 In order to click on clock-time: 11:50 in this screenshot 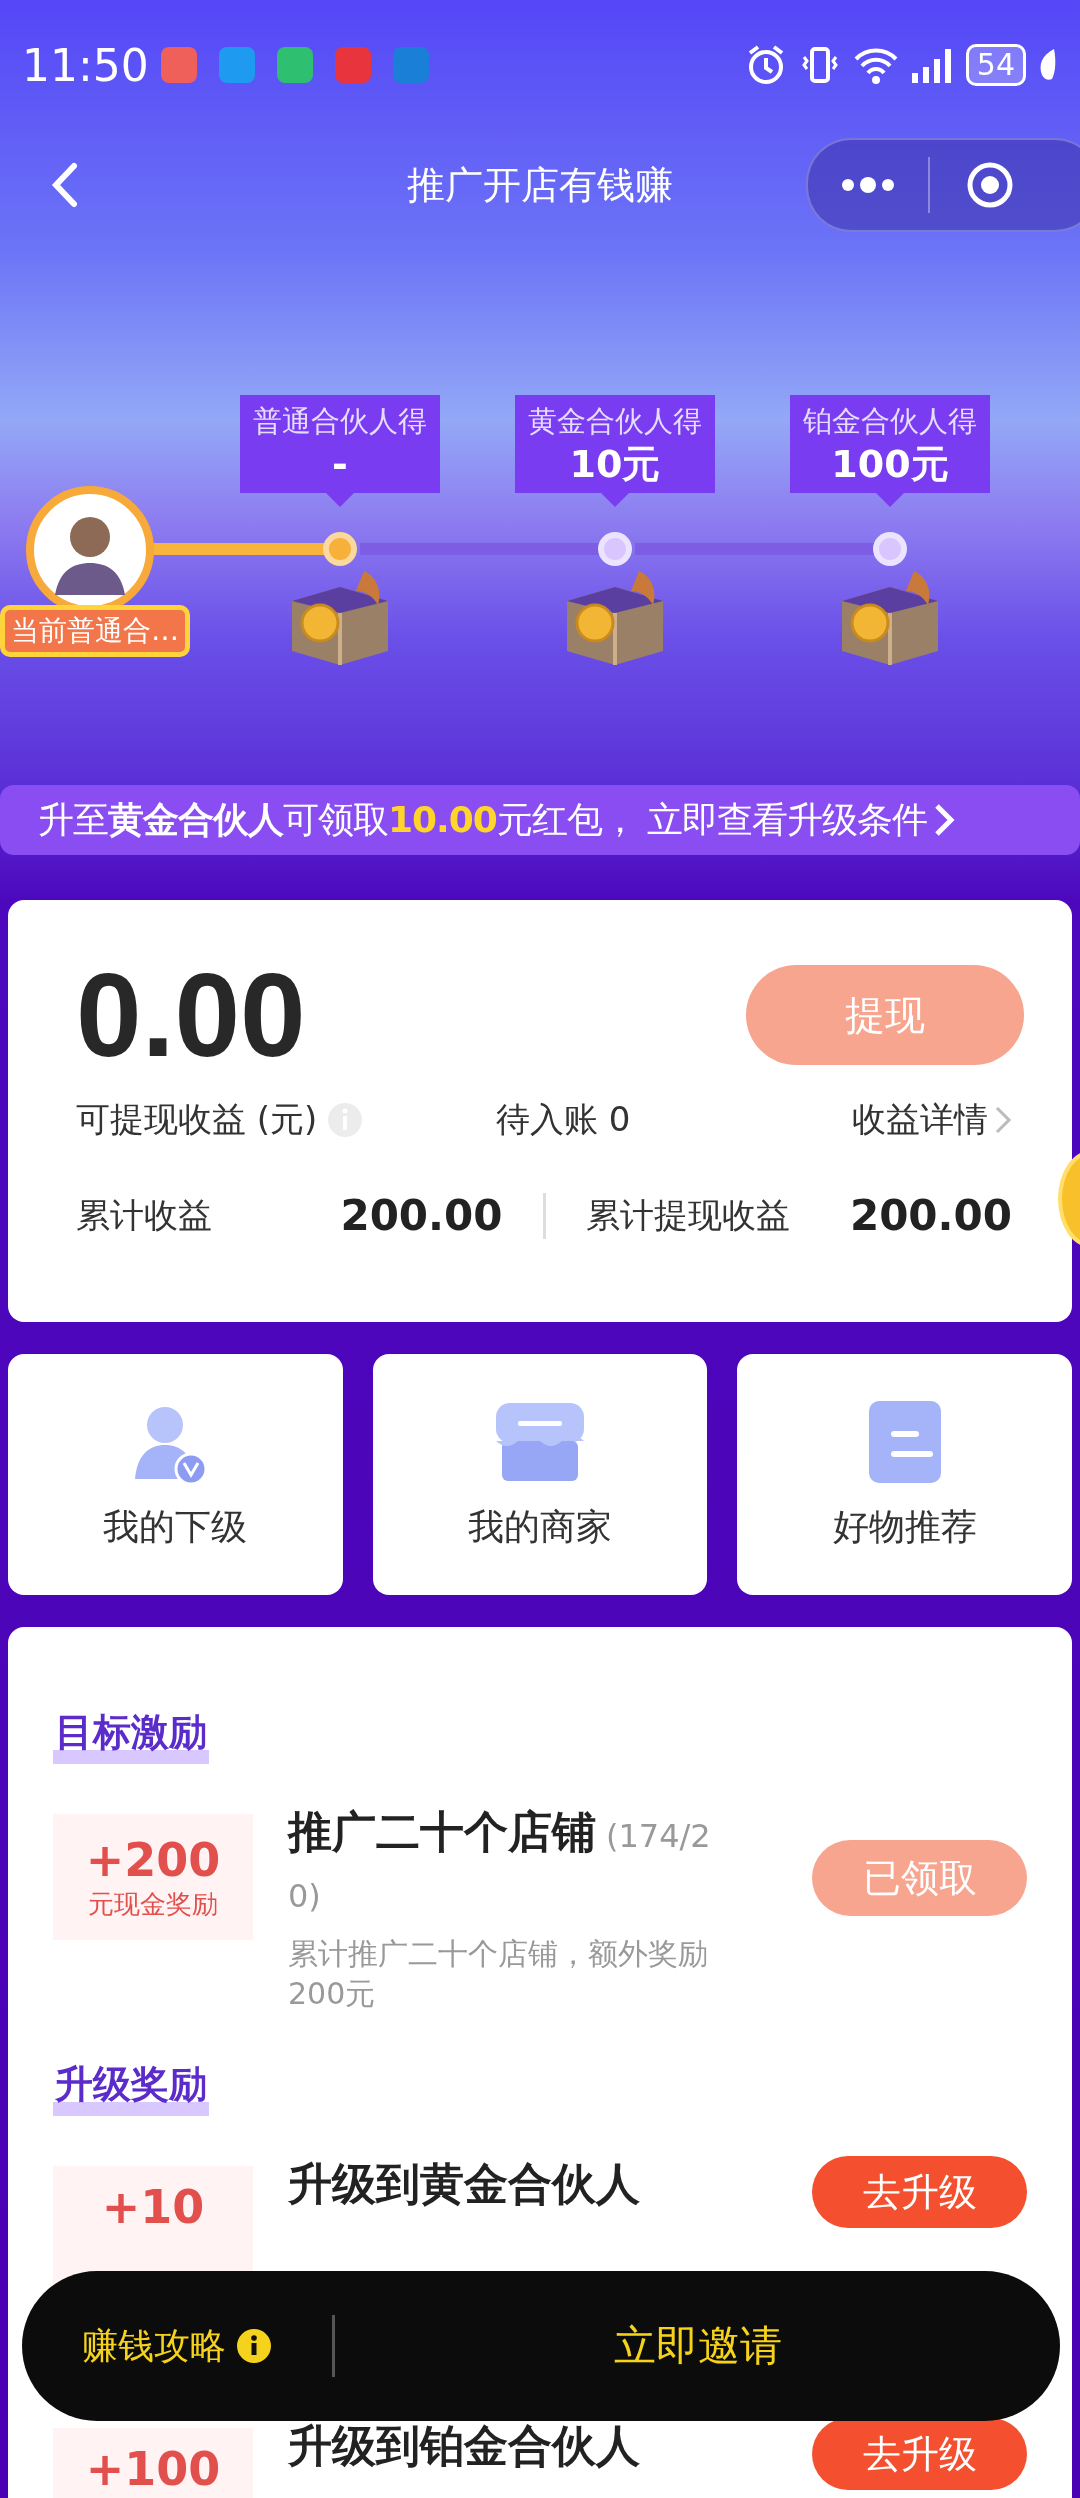, I will do `click(85, 65)`.